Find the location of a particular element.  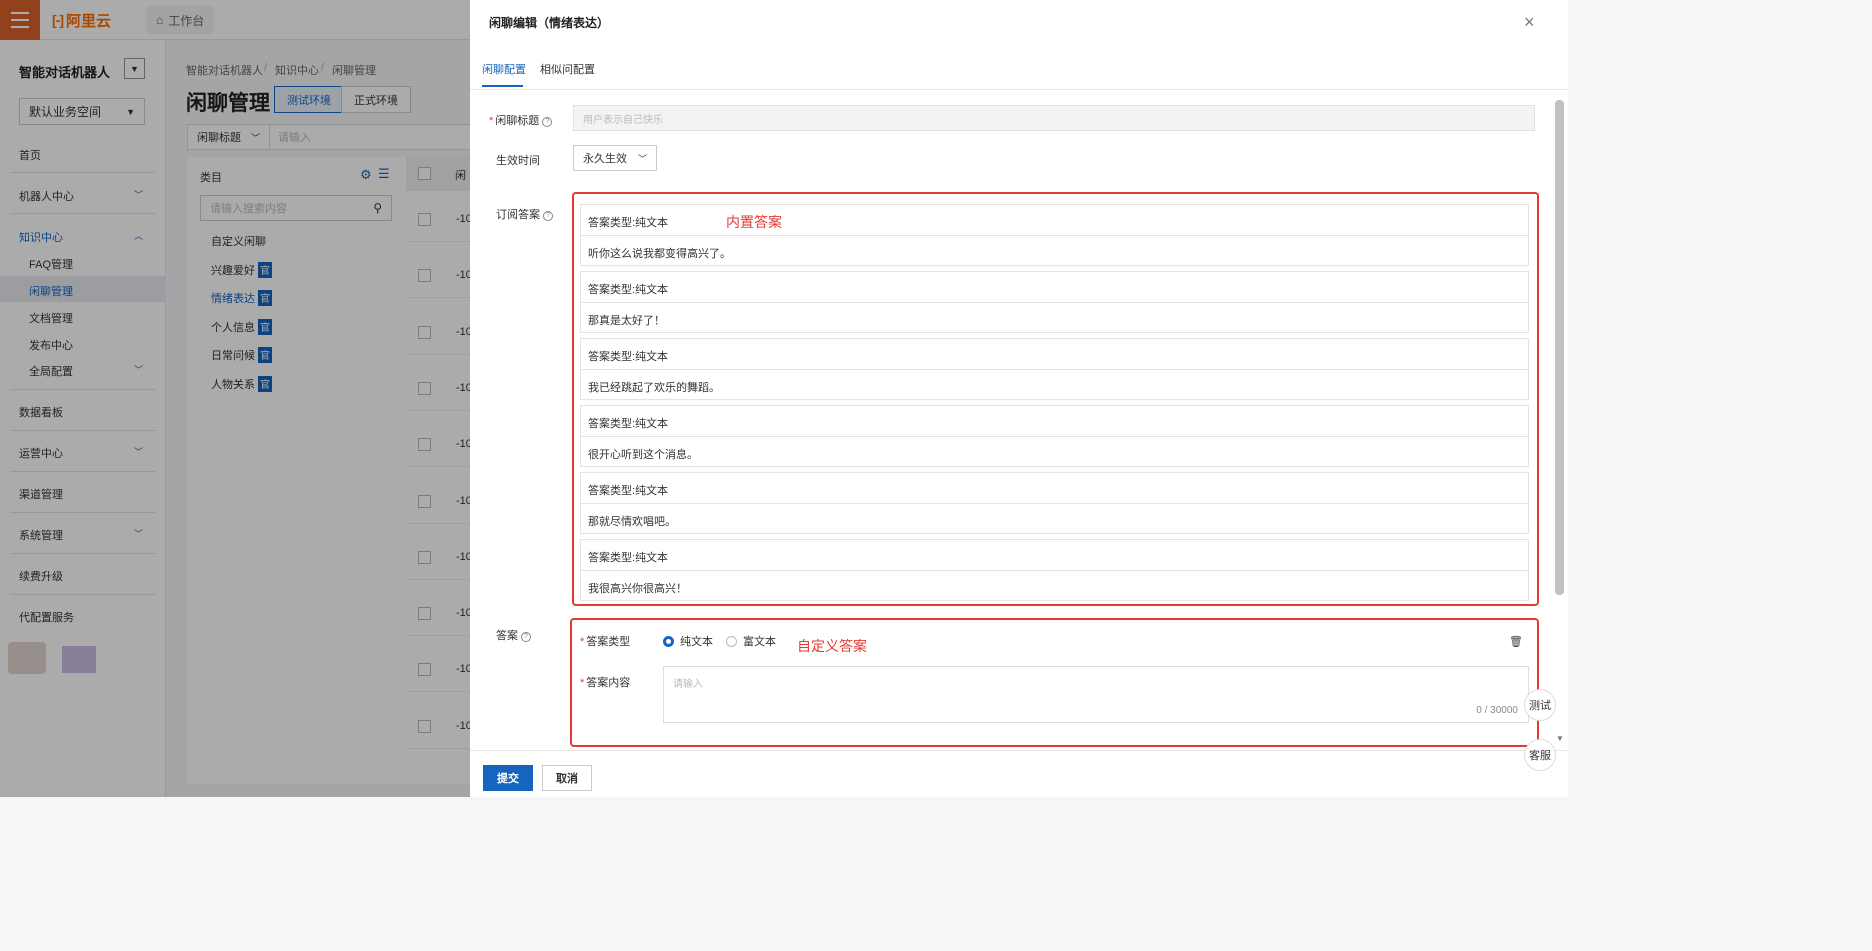

title-label-text: 闲聊标题 is located at coordinates (517, 121).